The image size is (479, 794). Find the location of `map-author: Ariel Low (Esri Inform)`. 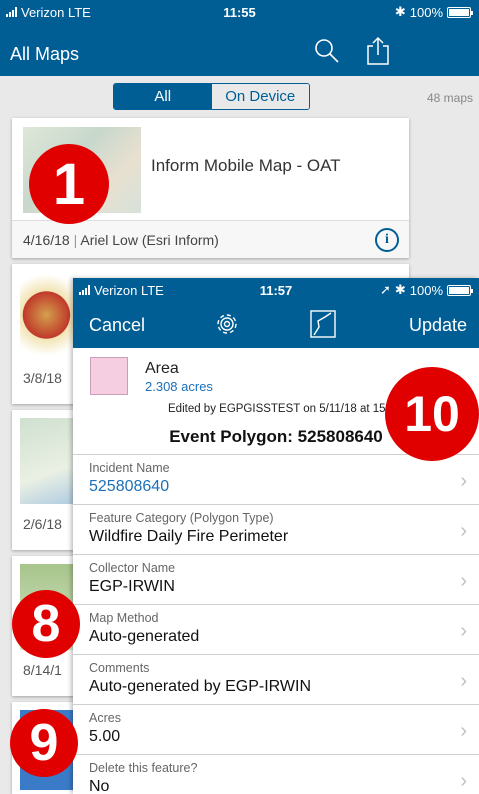

map-author: Ariel Low (Esri Inform) is located at coordinates (149, 240).